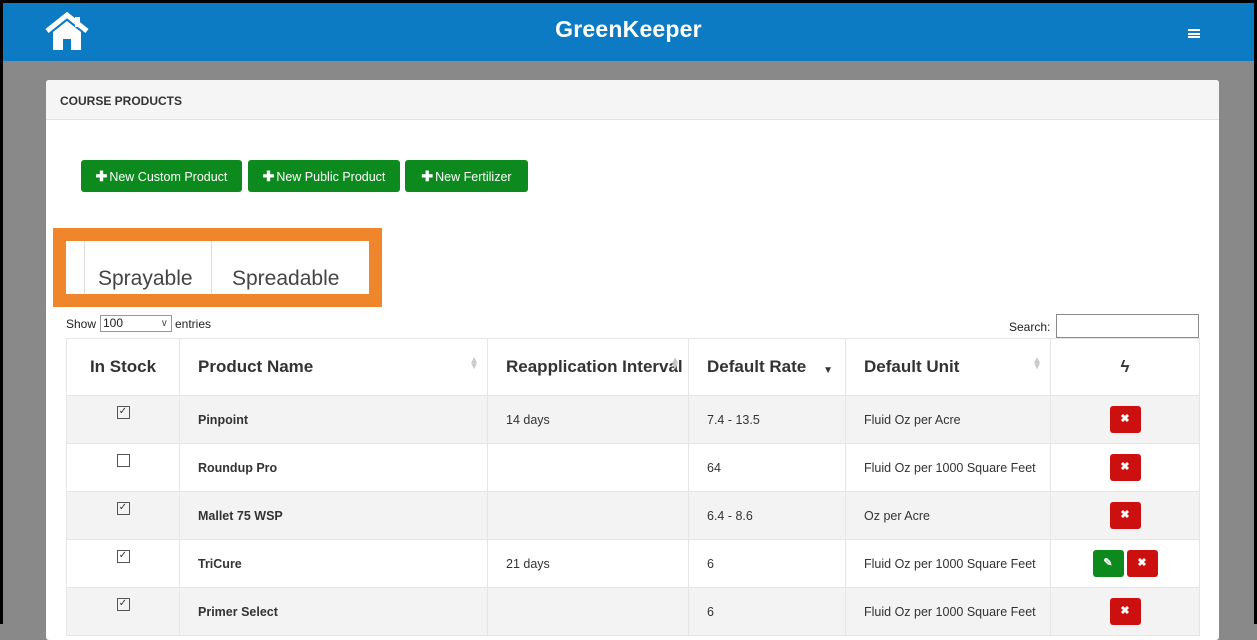 This screenshot has height=640, width=1257. Describe the element at coordinates (333, 419) in the screenshot. I see `product-name-cell: Pinpoint` at that location.